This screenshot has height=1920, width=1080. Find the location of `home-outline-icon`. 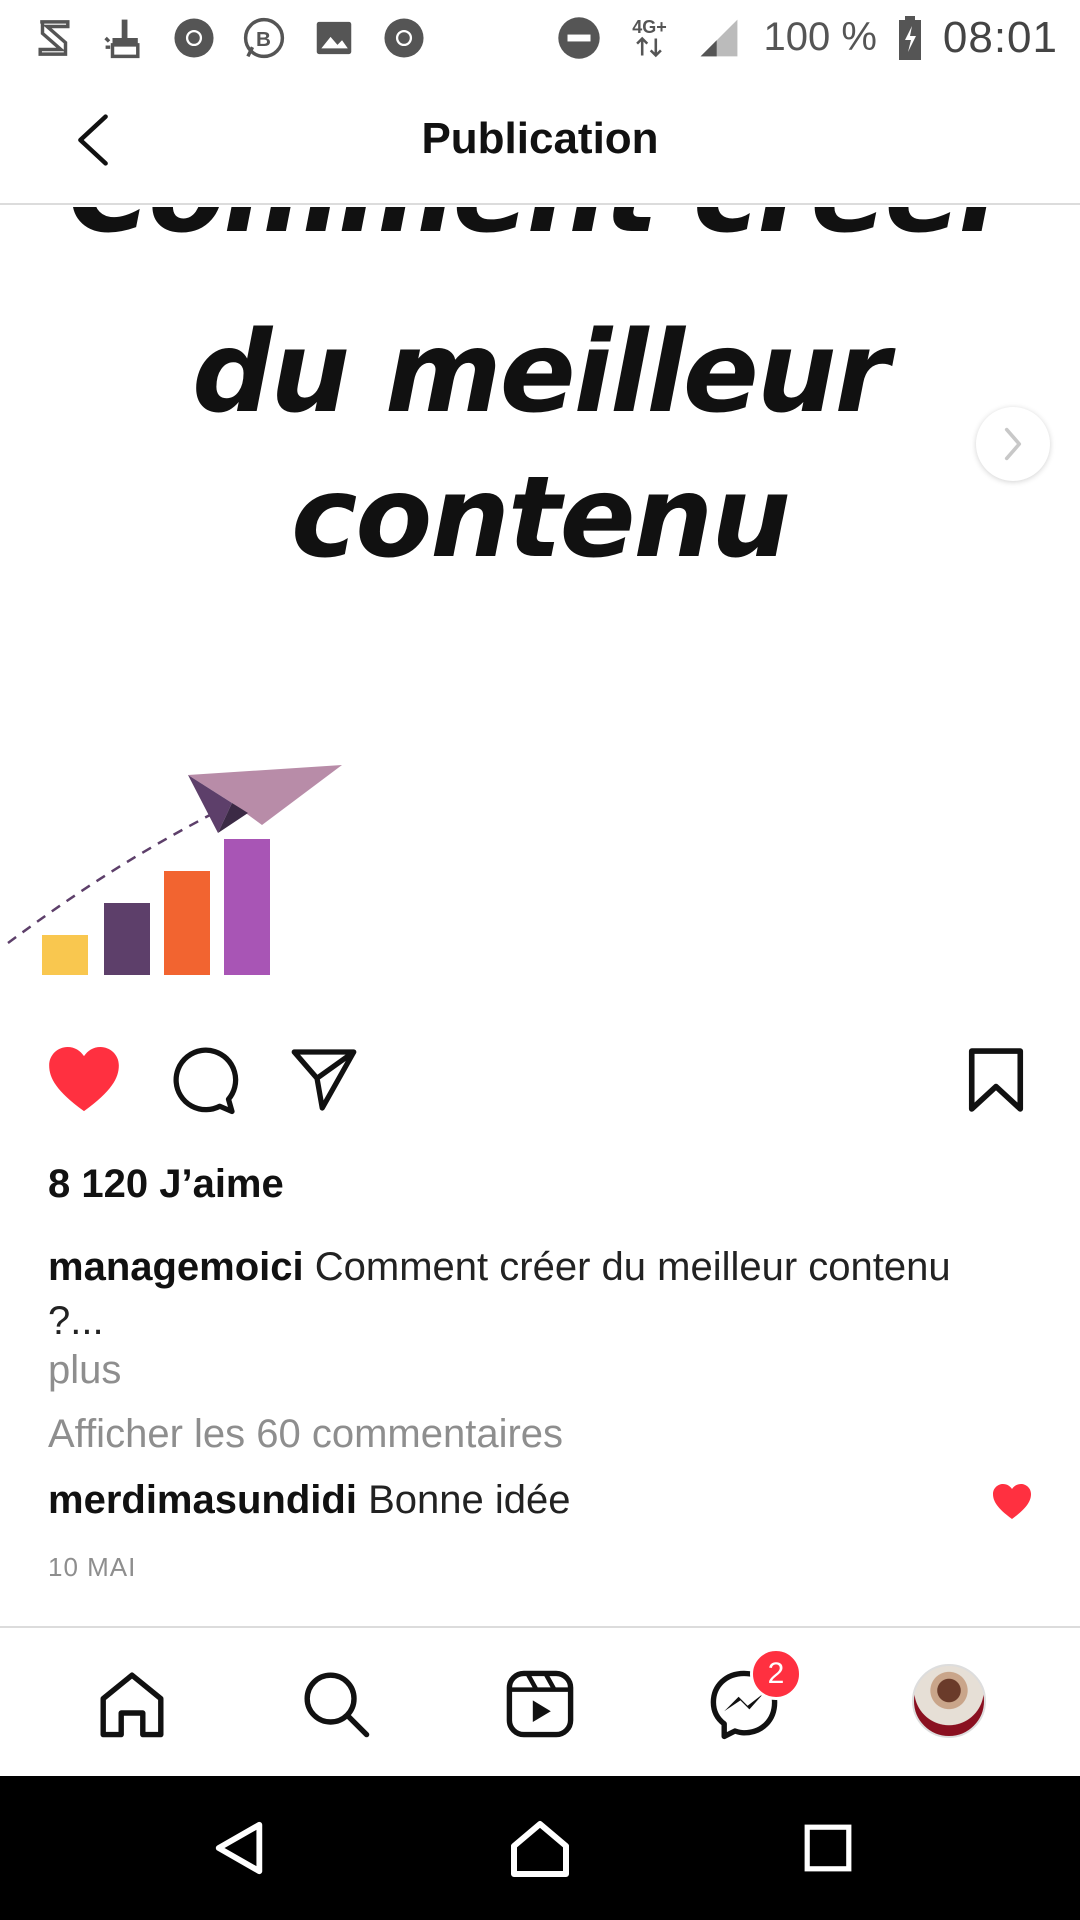

home-outline-icon is located at coordinates (540, 1849).